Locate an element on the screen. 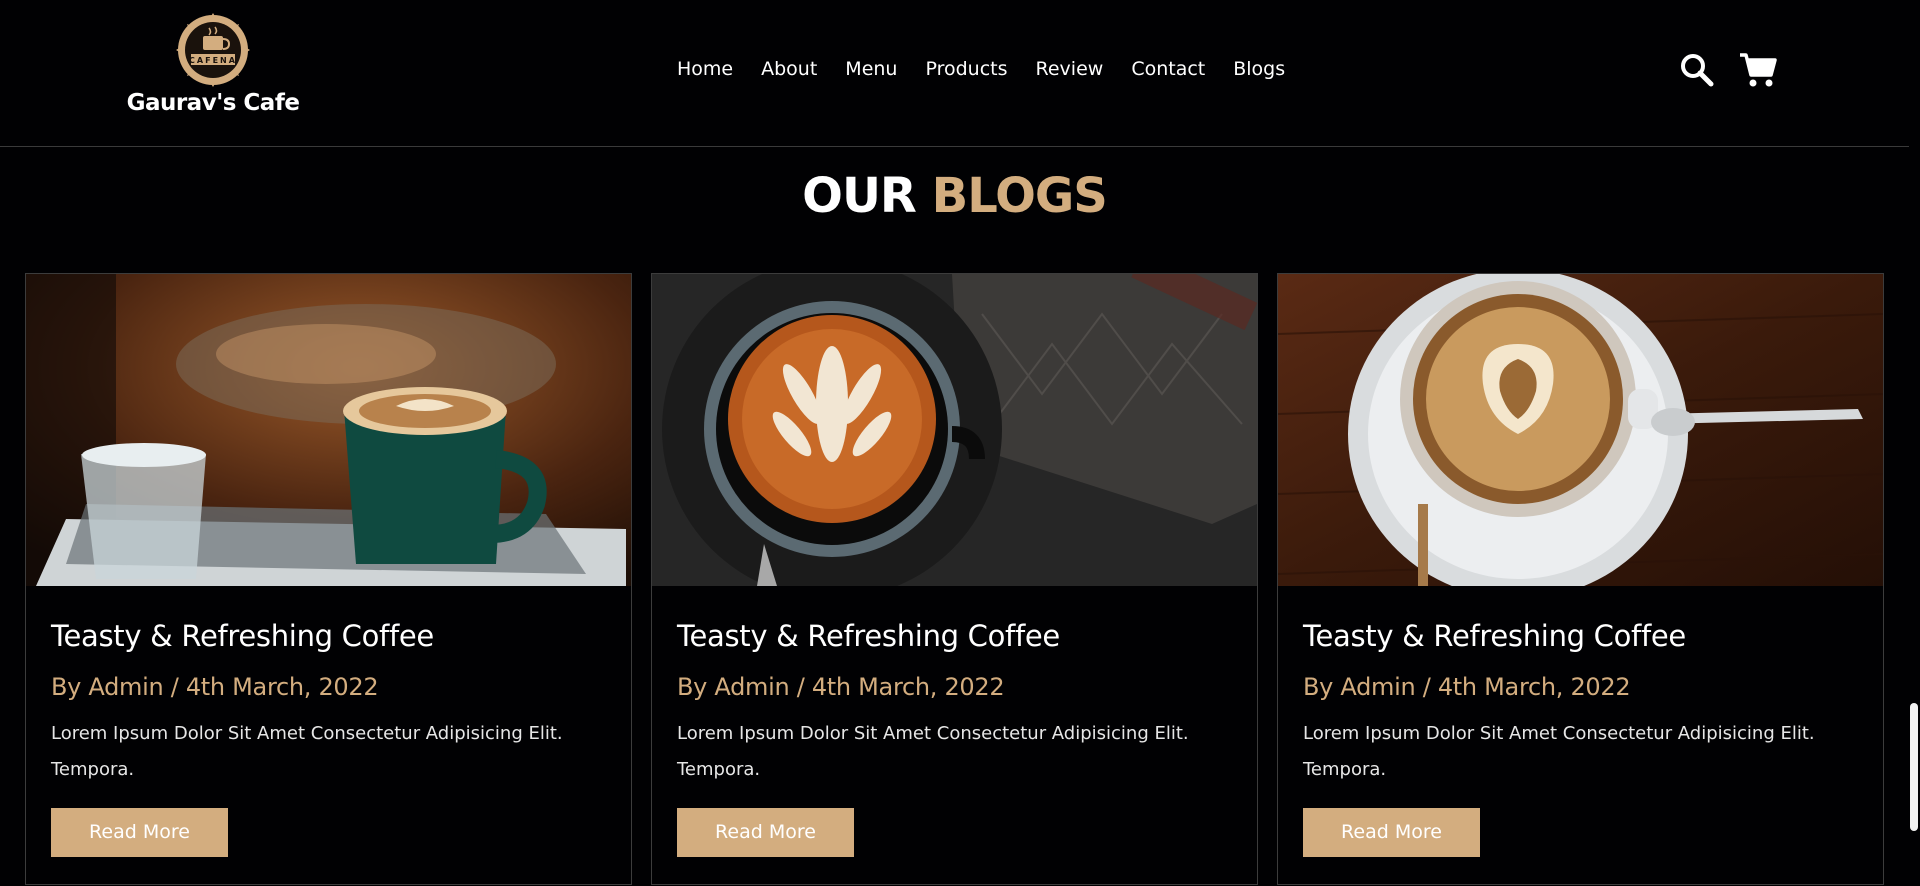  cart-icon is located at coordinates (1758, 72).